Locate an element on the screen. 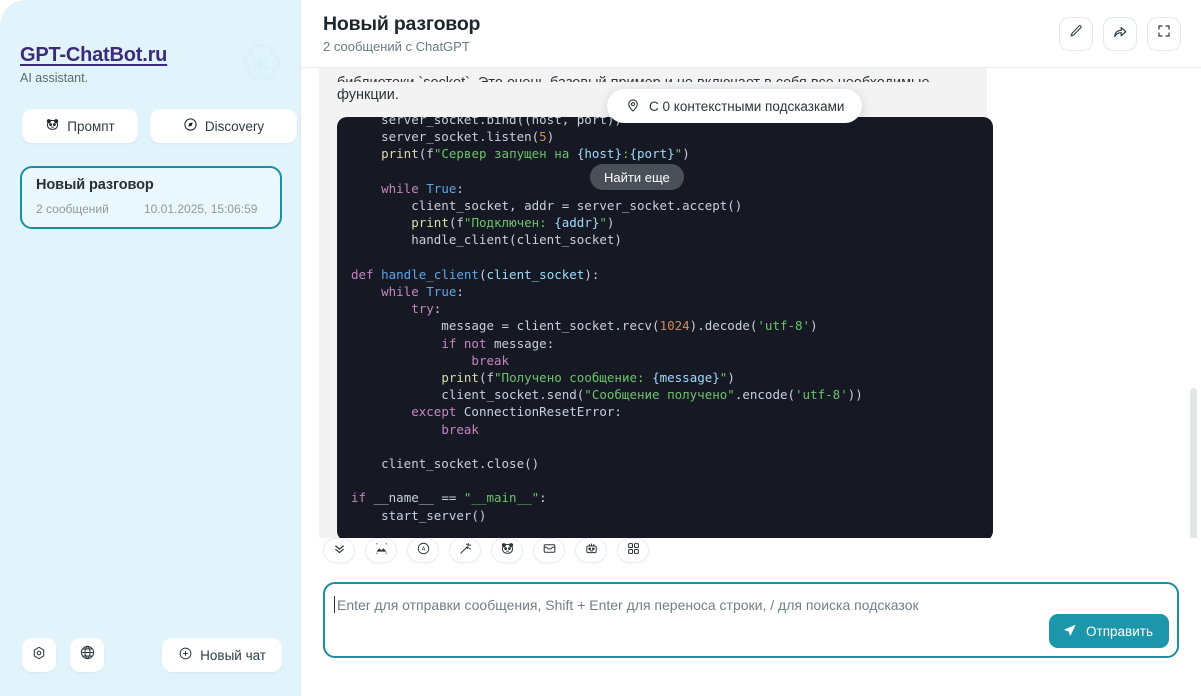 This screenshot has height=696, width=1201. expand-icon is located at coordinates (1164, 33).